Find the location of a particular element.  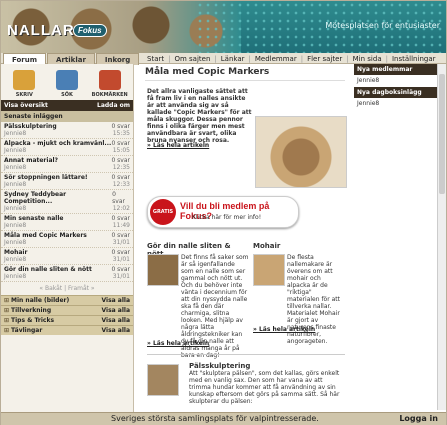

nav-start: Start is located at coordinates (155, 59).